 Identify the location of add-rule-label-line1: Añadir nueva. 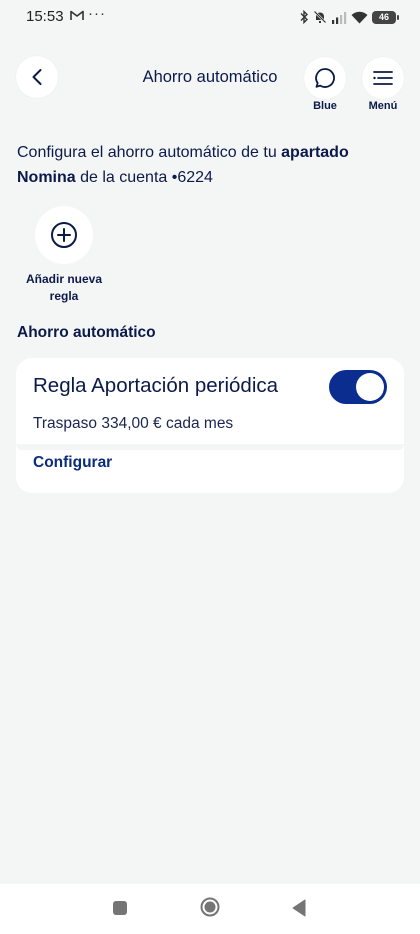
(64, 279).